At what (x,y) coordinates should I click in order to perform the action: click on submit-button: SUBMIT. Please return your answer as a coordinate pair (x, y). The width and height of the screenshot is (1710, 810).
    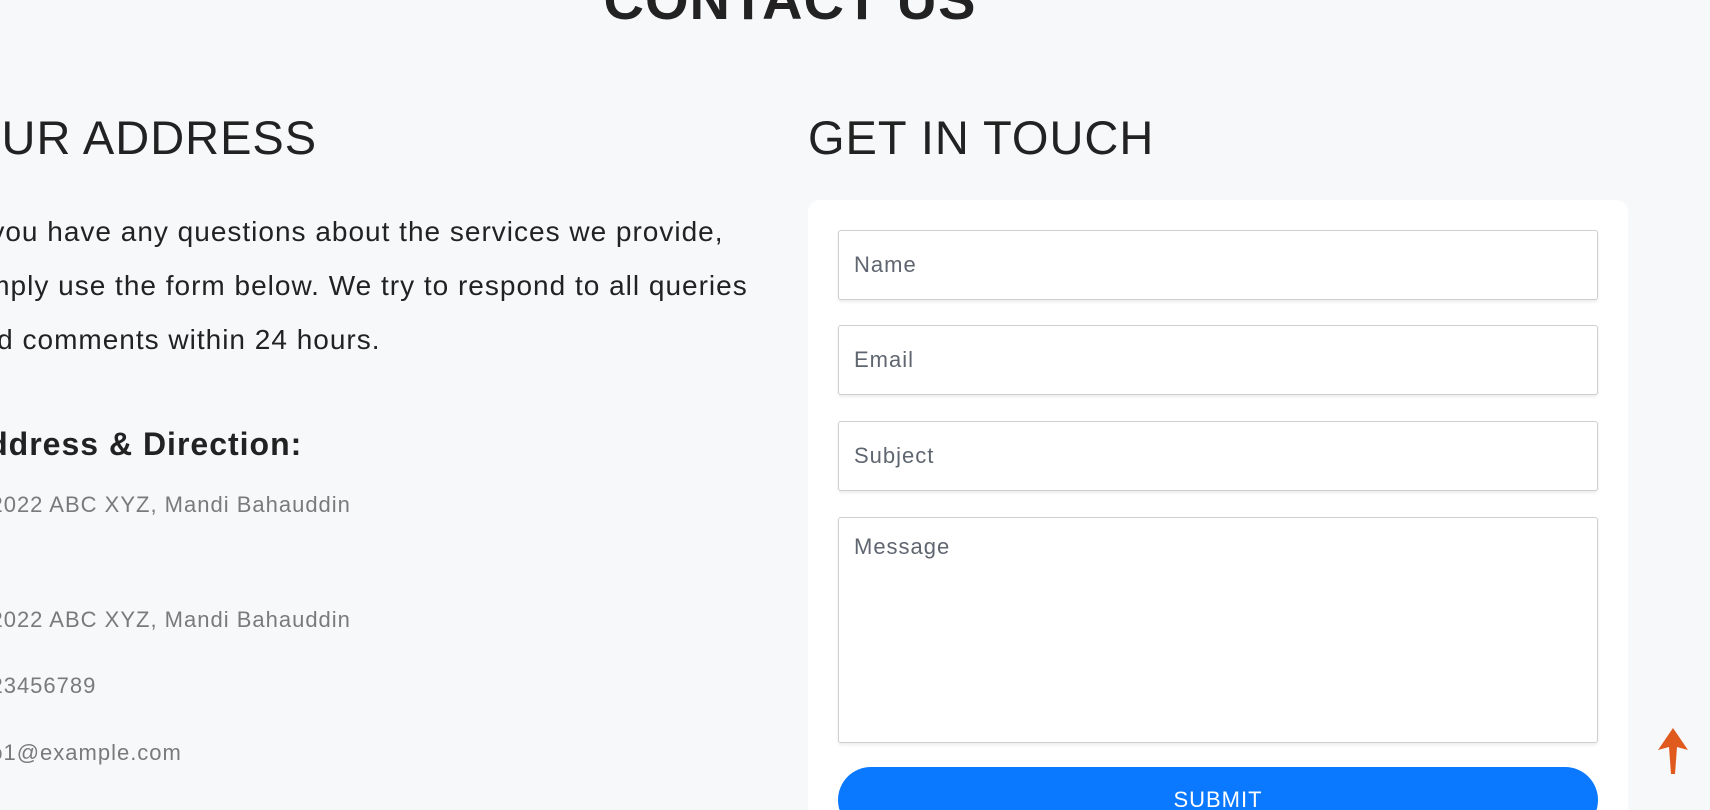
    Looking at the image, I should click on (1218, 788).